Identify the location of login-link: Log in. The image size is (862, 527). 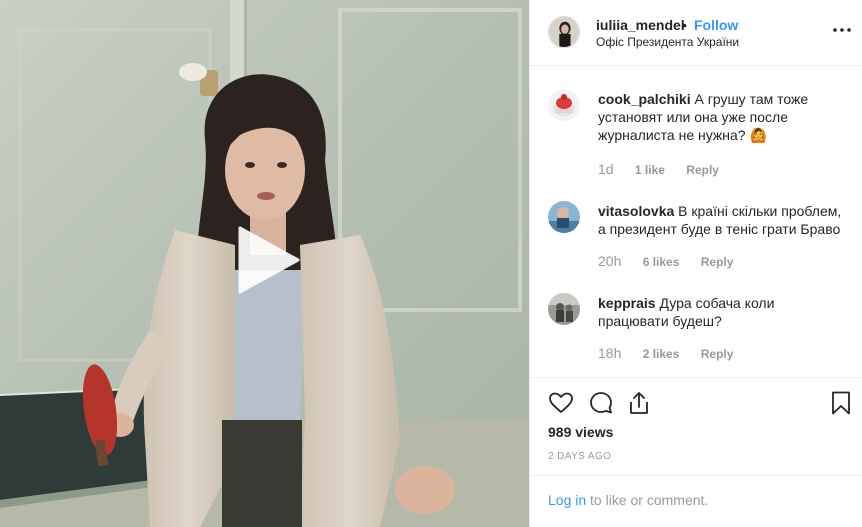
(567, 500).